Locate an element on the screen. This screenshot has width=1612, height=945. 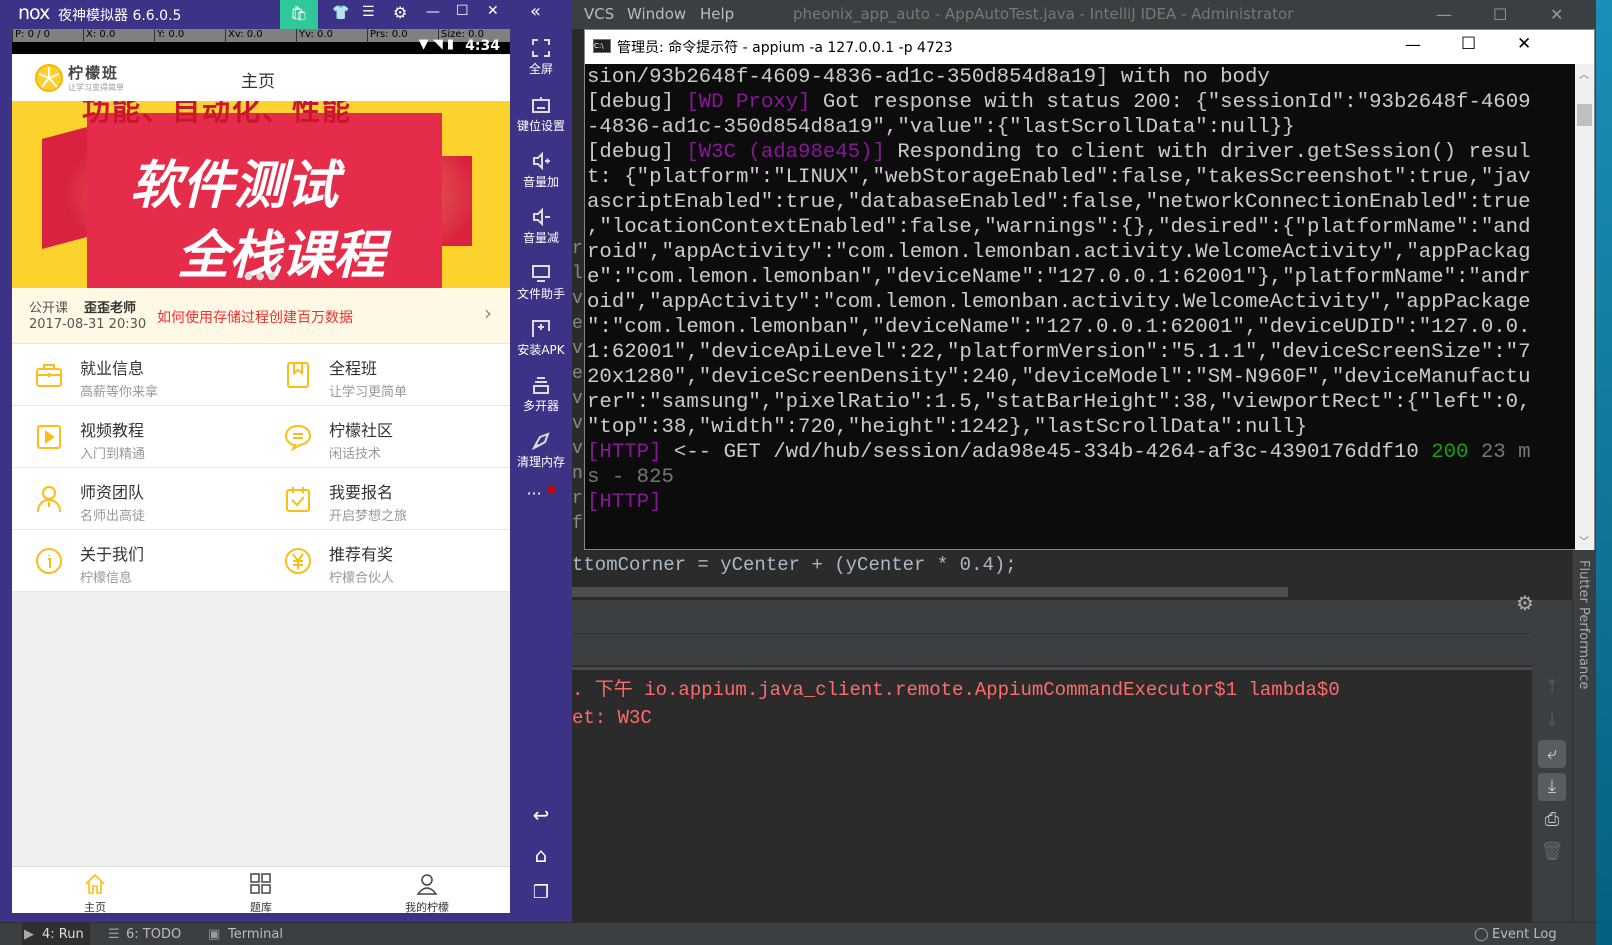
briefcase-icon is located at coordinates (49, 375).